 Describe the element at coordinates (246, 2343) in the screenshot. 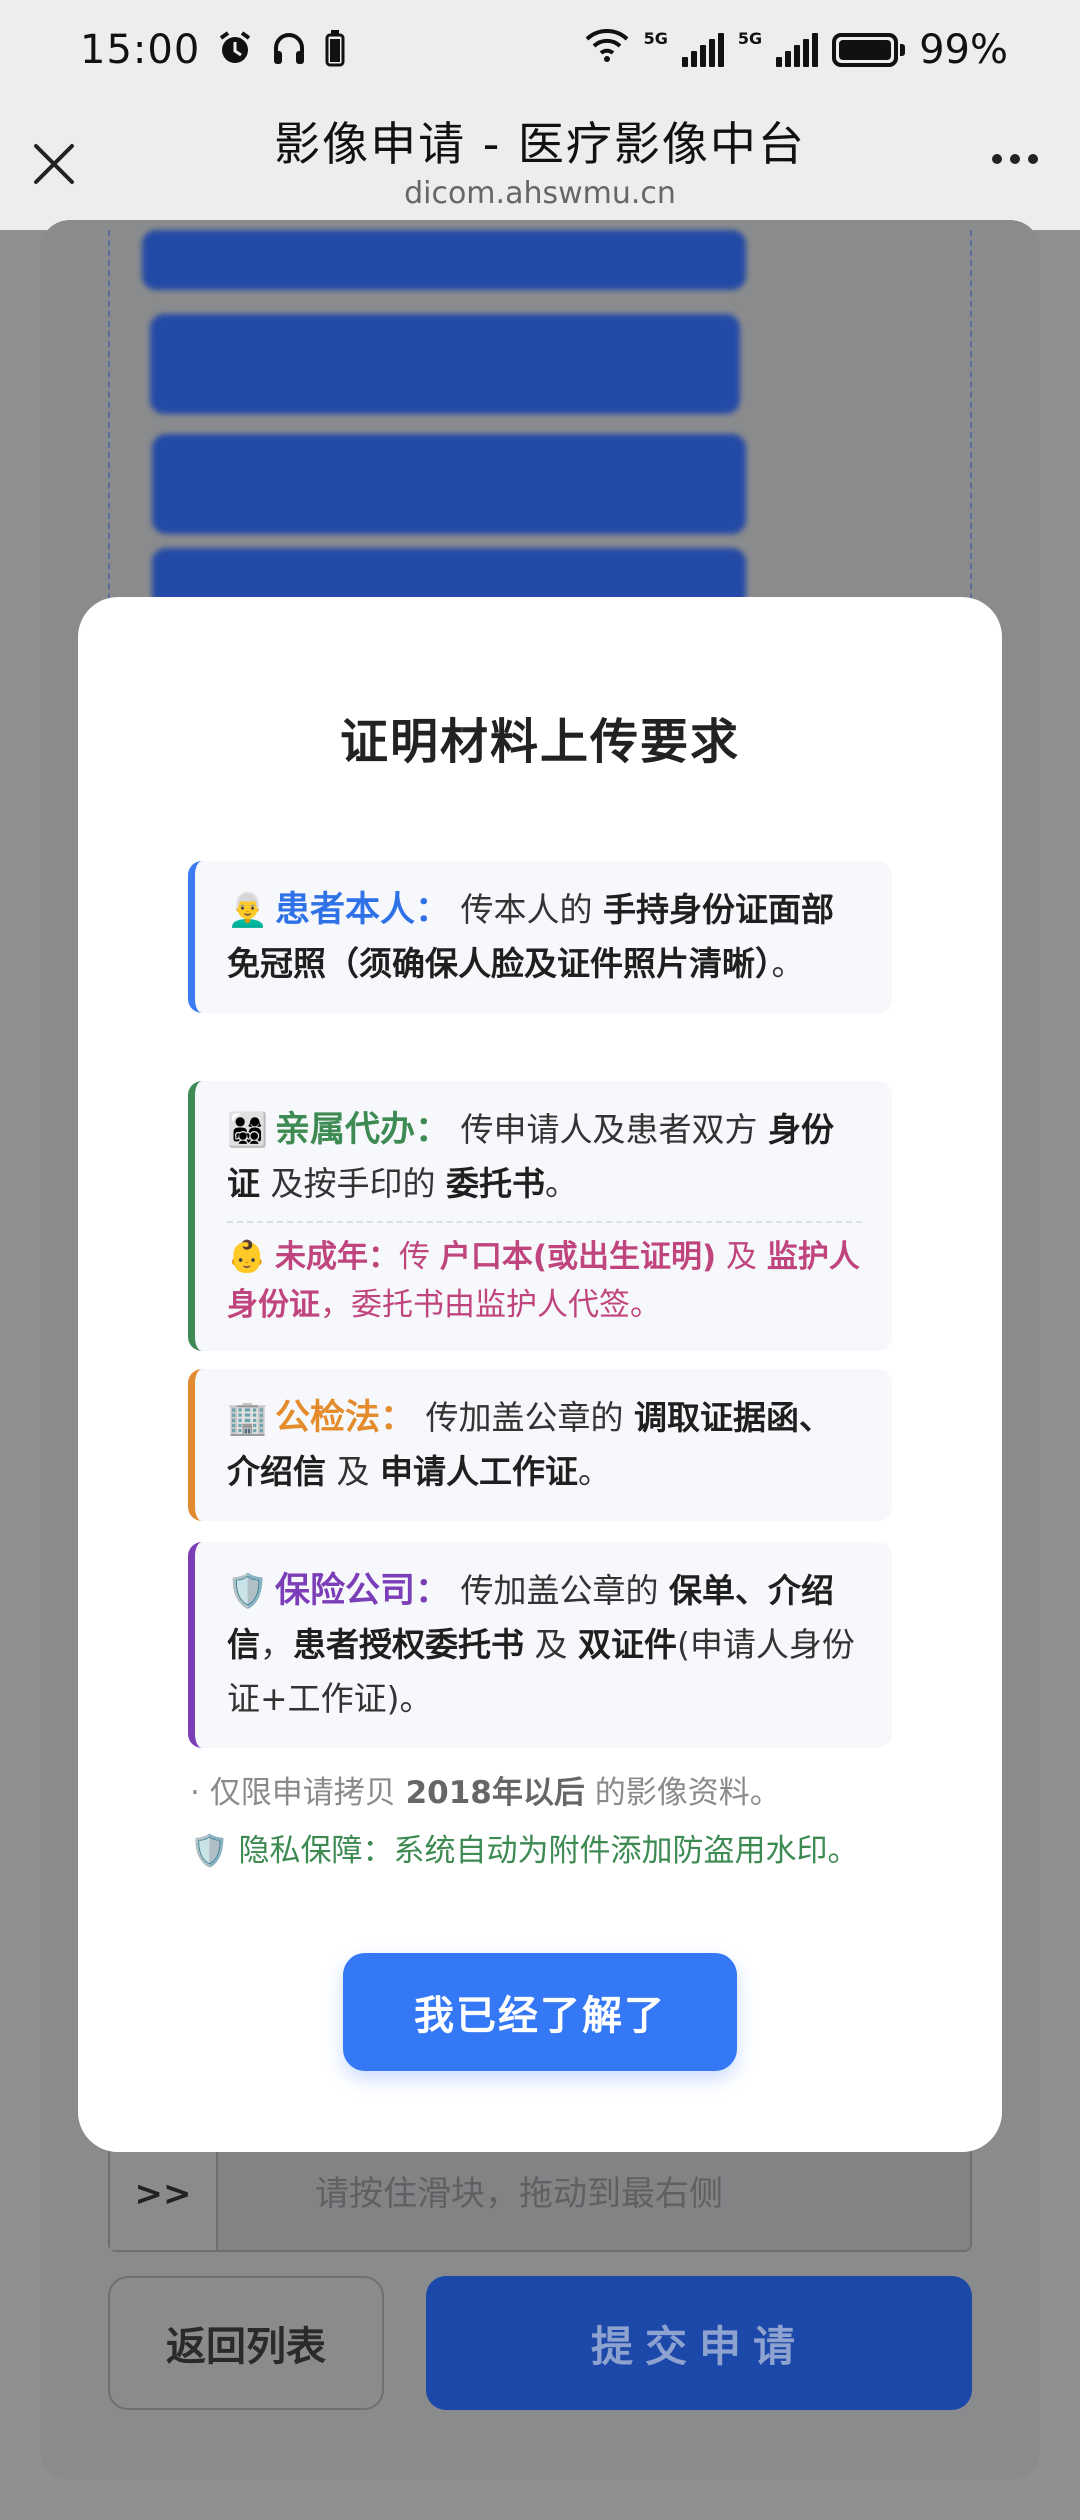

I see `back-to-list-button: 返回列表` at that location.